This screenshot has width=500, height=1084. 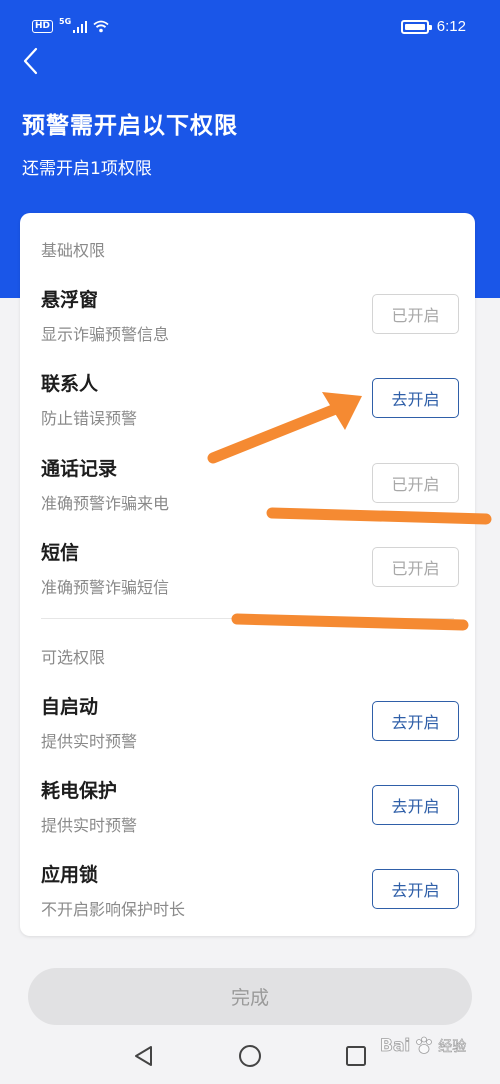 I want to click on nav-home-button, so click(x=250, y=1056).